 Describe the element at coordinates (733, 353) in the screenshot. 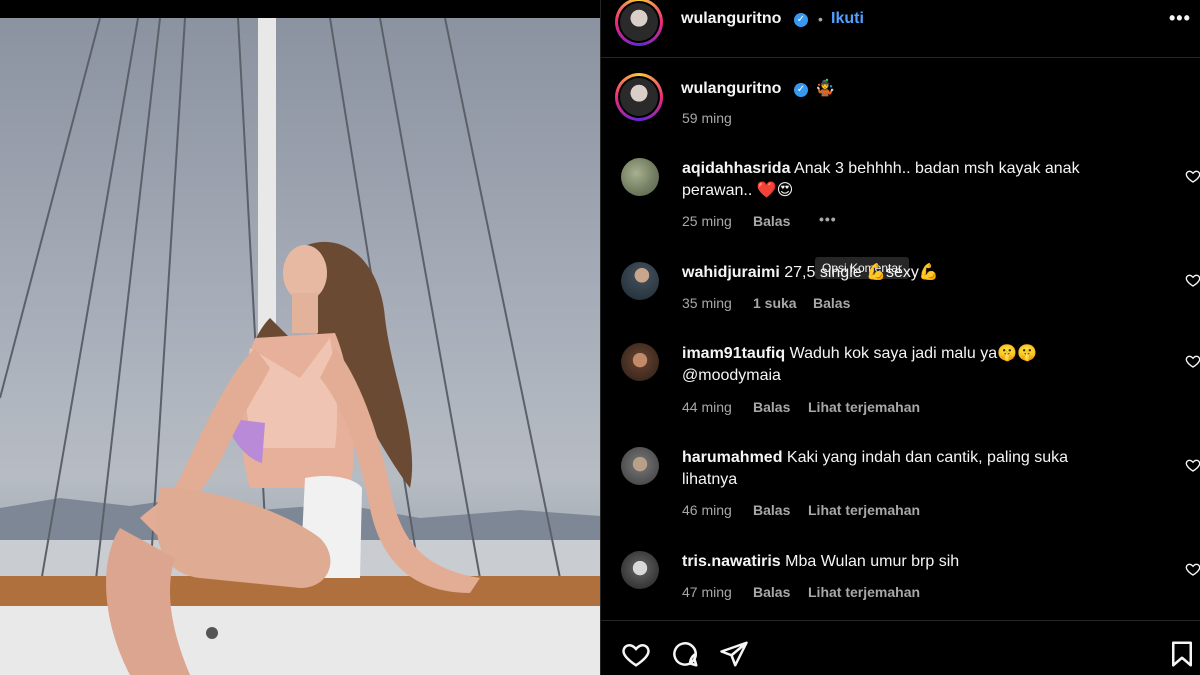

I see `comment-username: imam91taufiq` at that location.